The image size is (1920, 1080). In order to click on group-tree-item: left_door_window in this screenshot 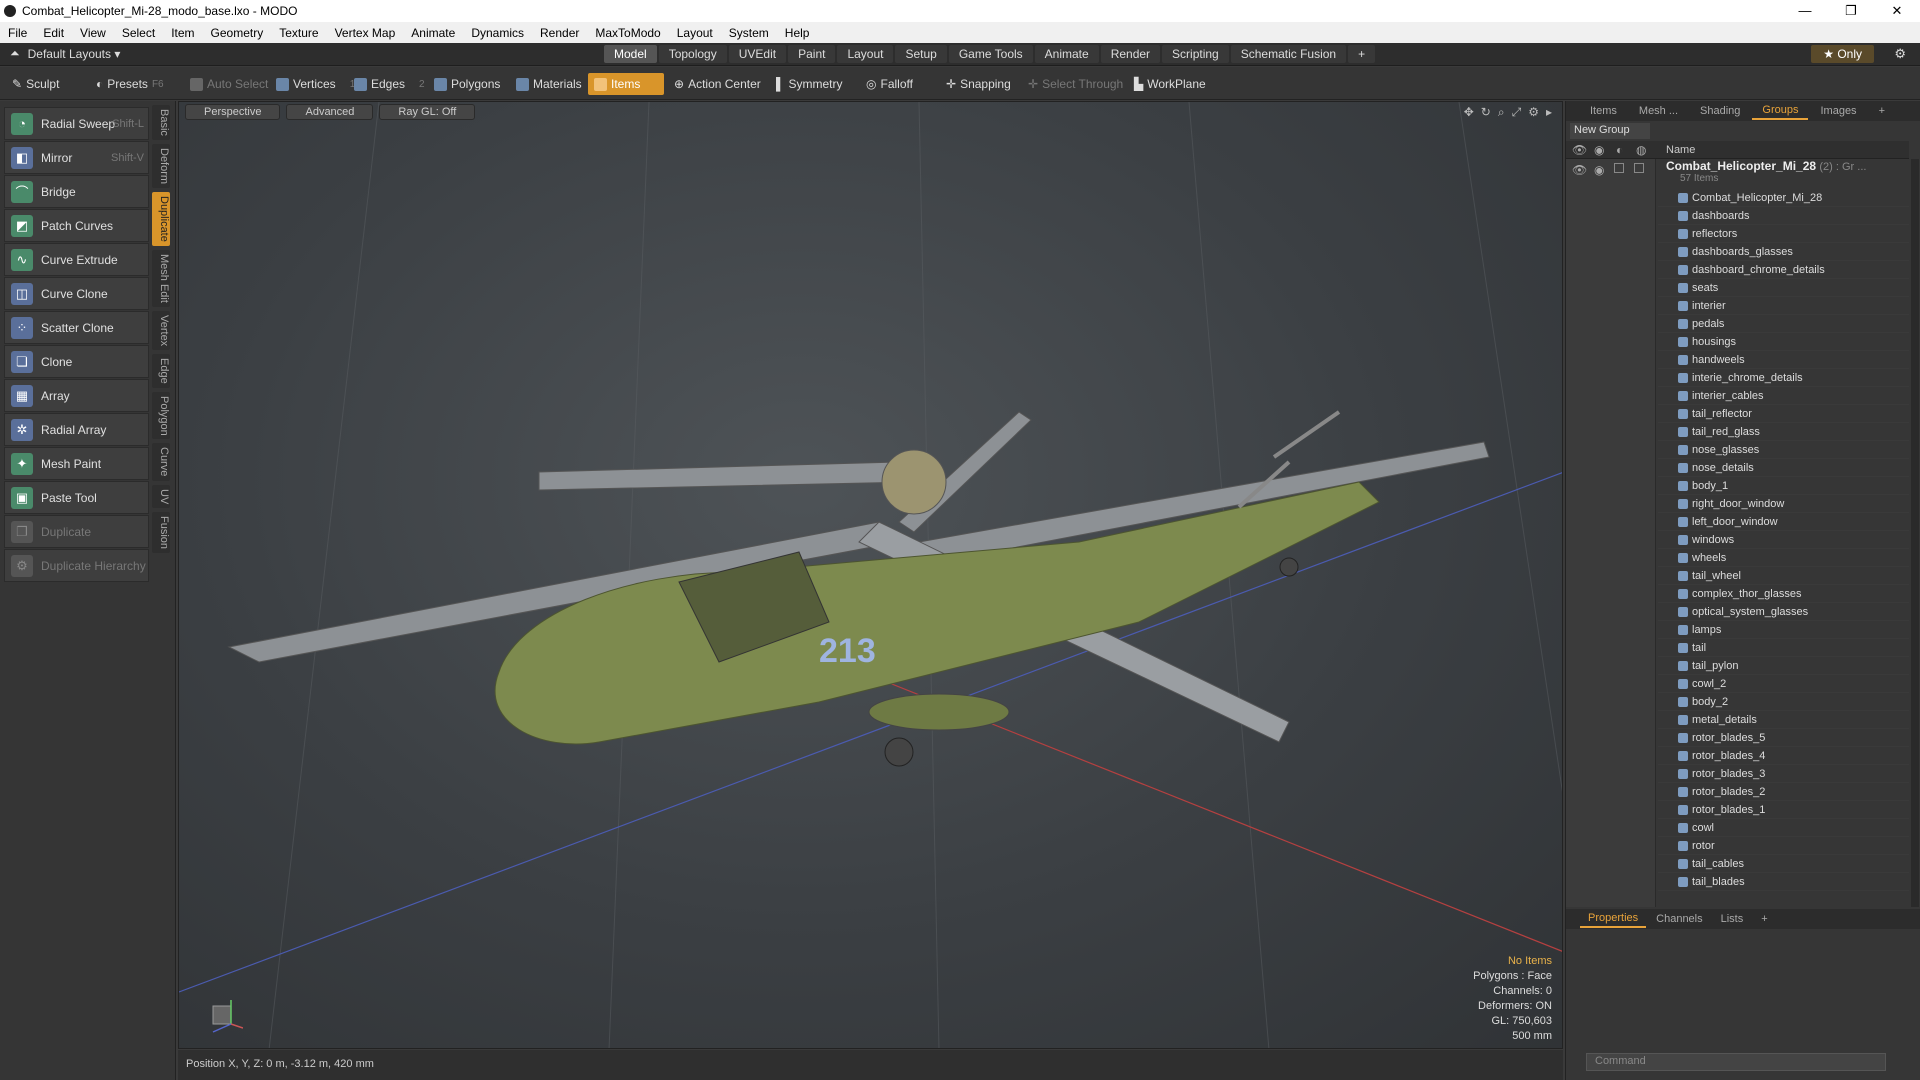, I will do `click(1783, 522)`.